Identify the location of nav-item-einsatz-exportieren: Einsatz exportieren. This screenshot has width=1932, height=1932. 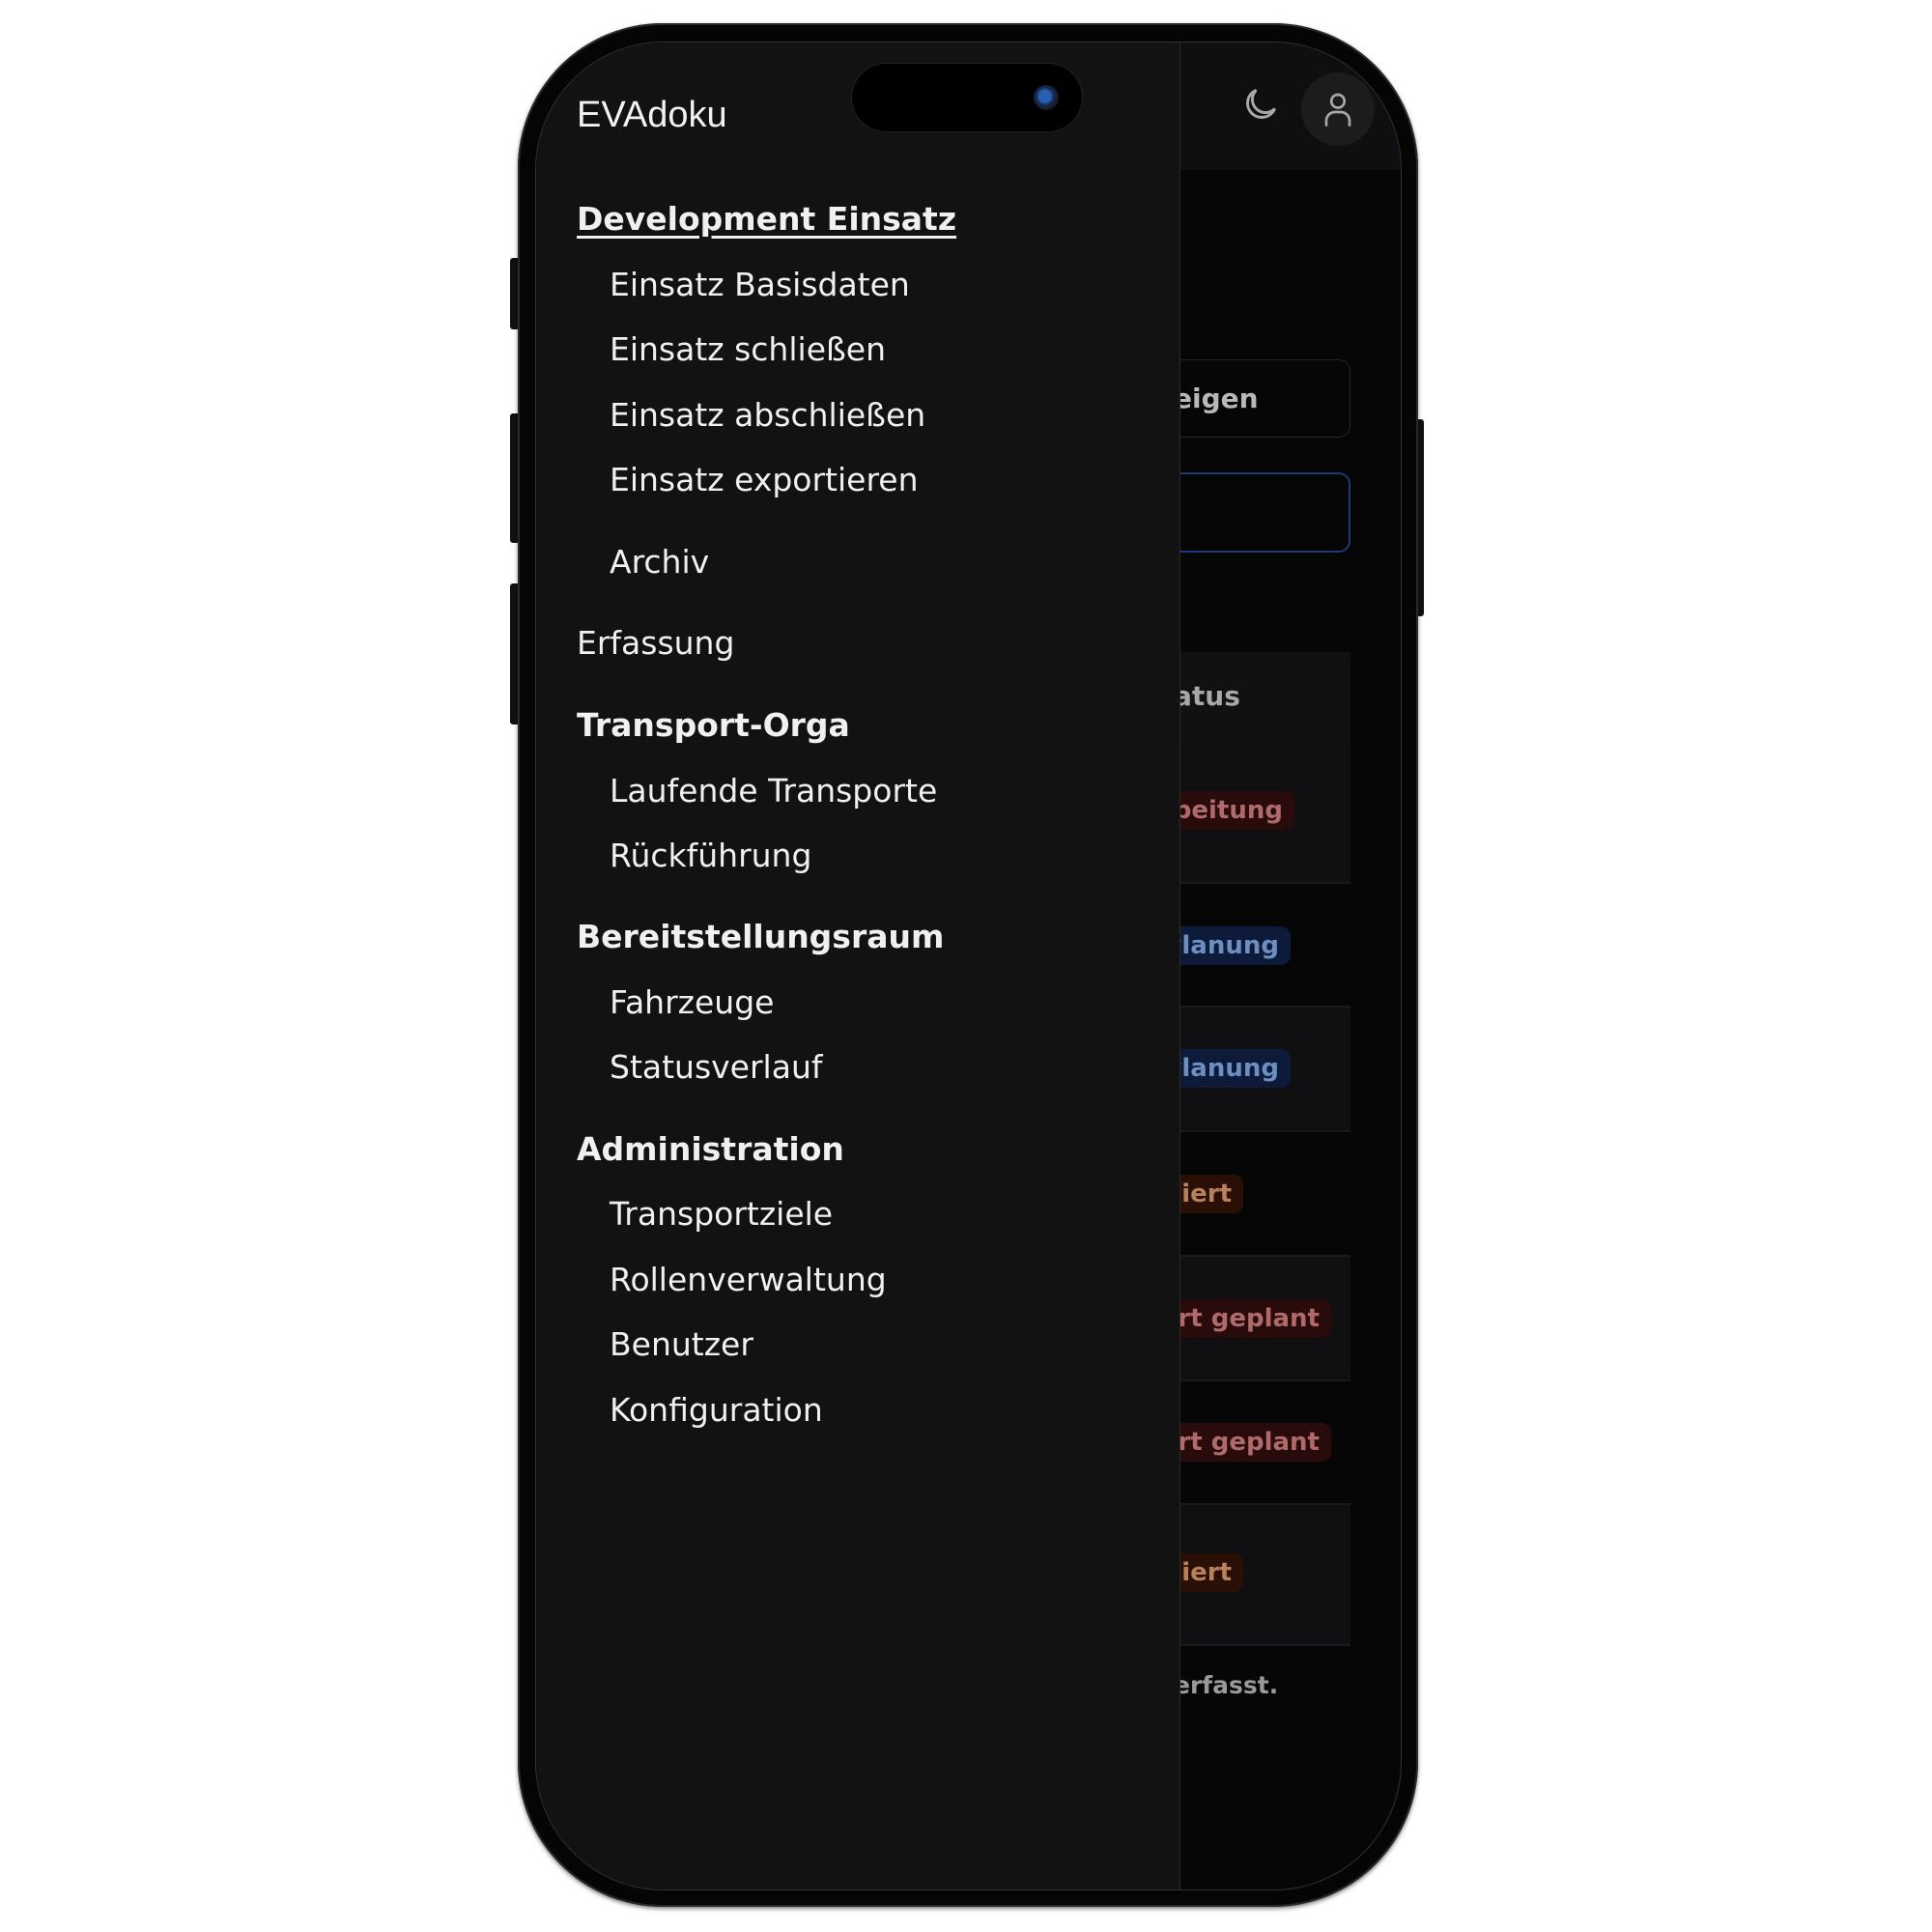
(764, 480).